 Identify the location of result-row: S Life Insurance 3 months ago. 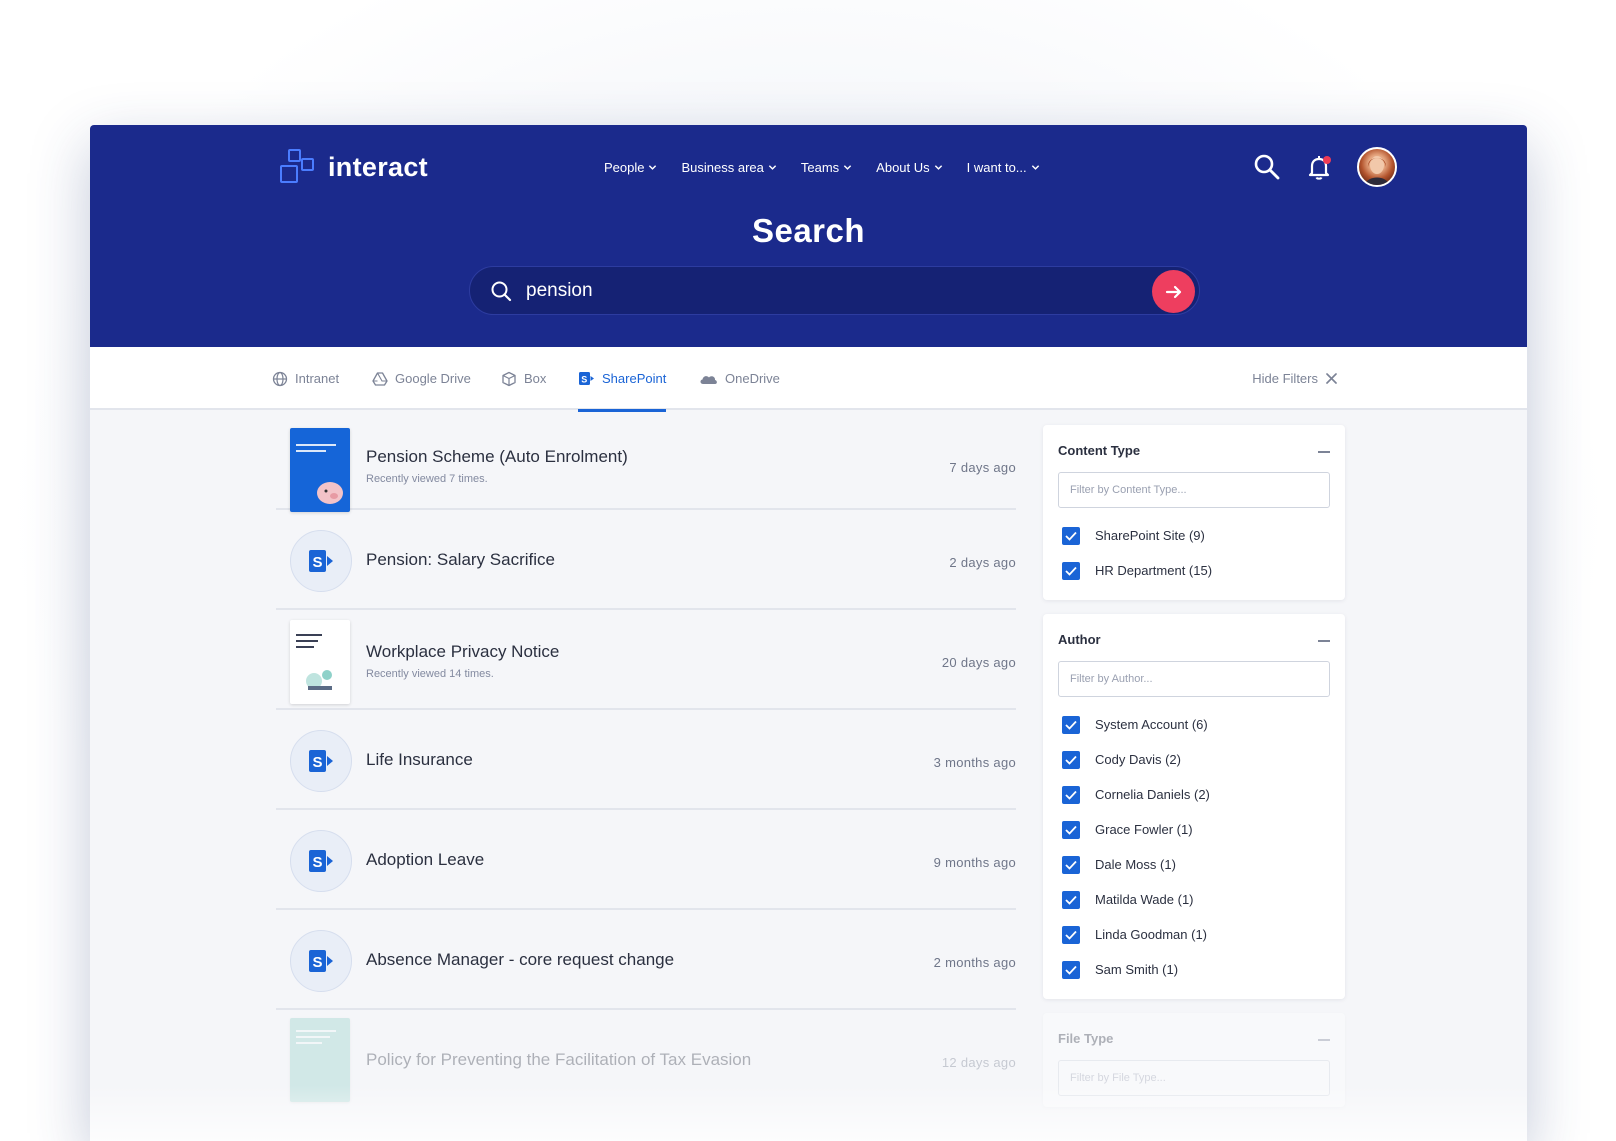
(646, 760).